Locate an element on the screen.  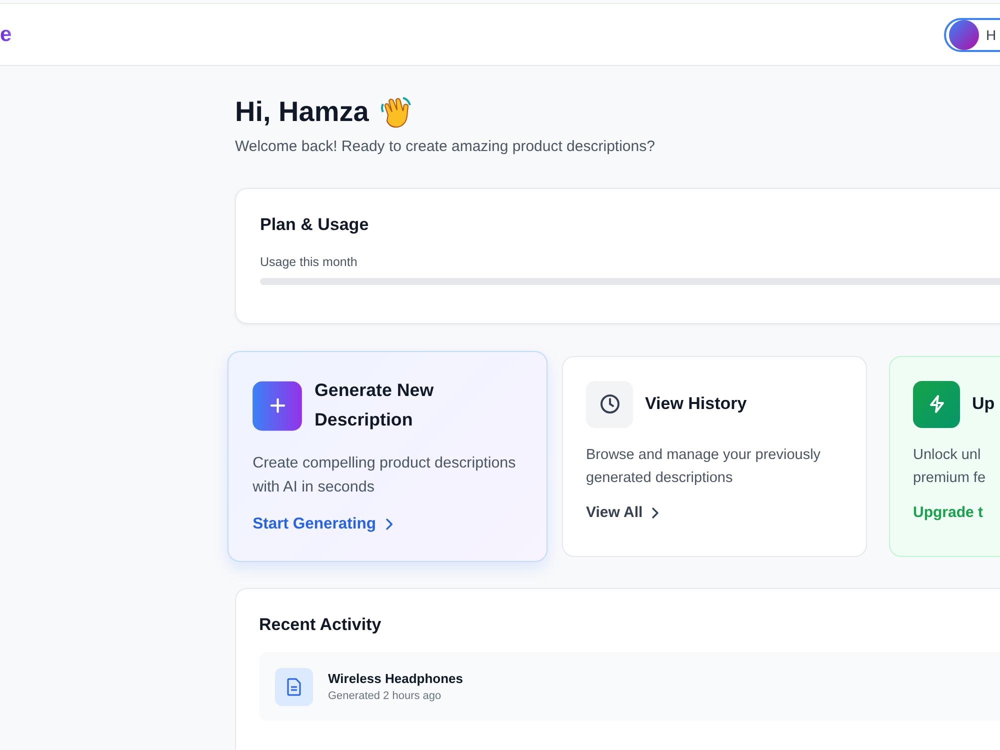
user-menu-button: H is located at coordinates (972, 35).